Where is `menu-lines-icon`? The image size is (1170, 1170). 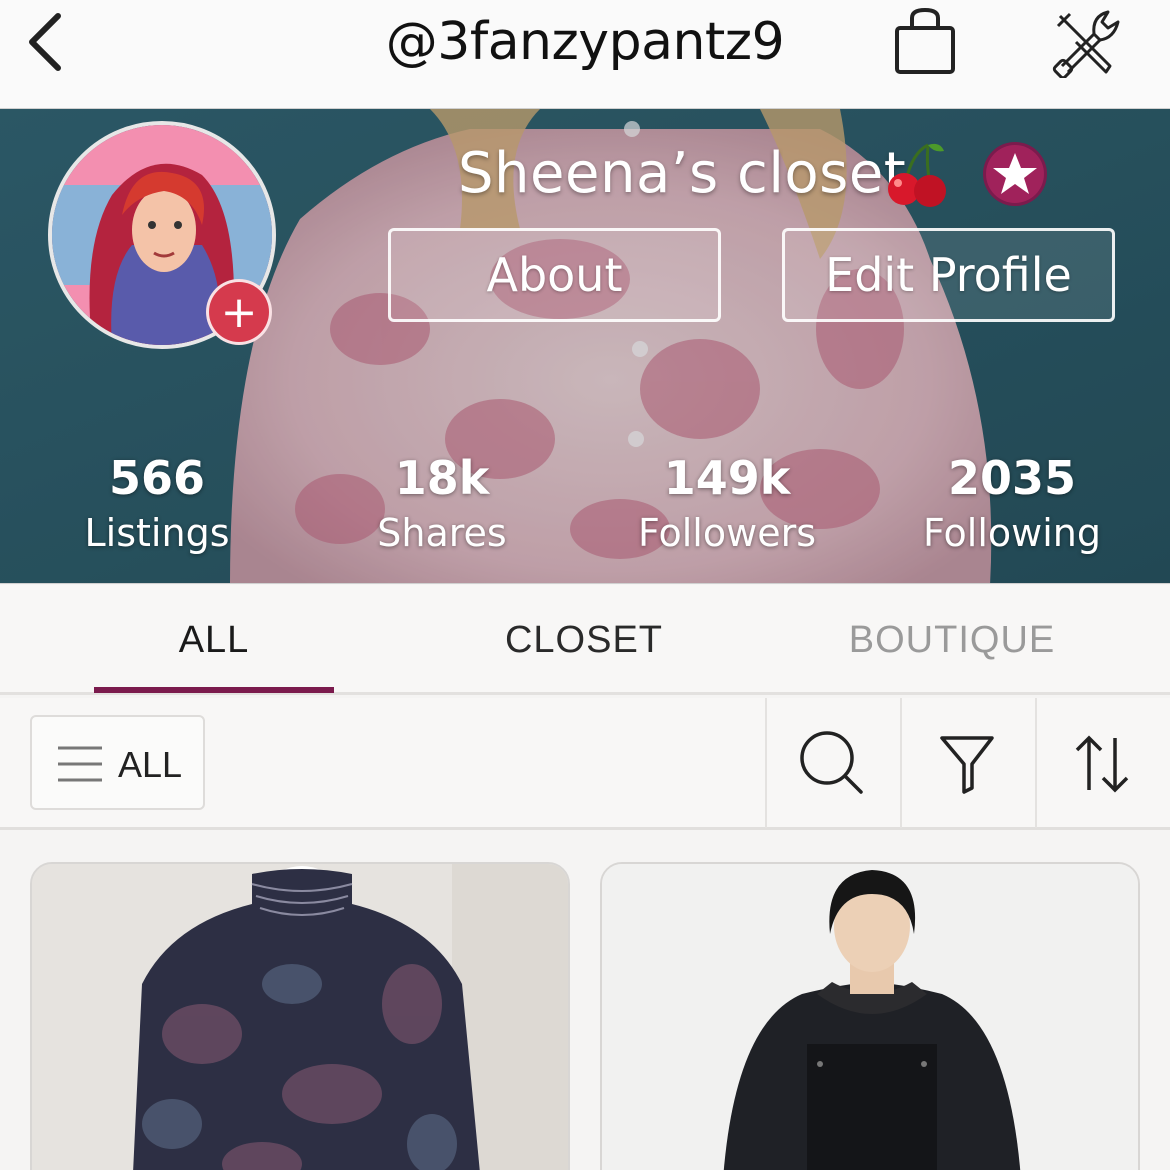
menu-lines-icon is located at coordinates (80, 764).